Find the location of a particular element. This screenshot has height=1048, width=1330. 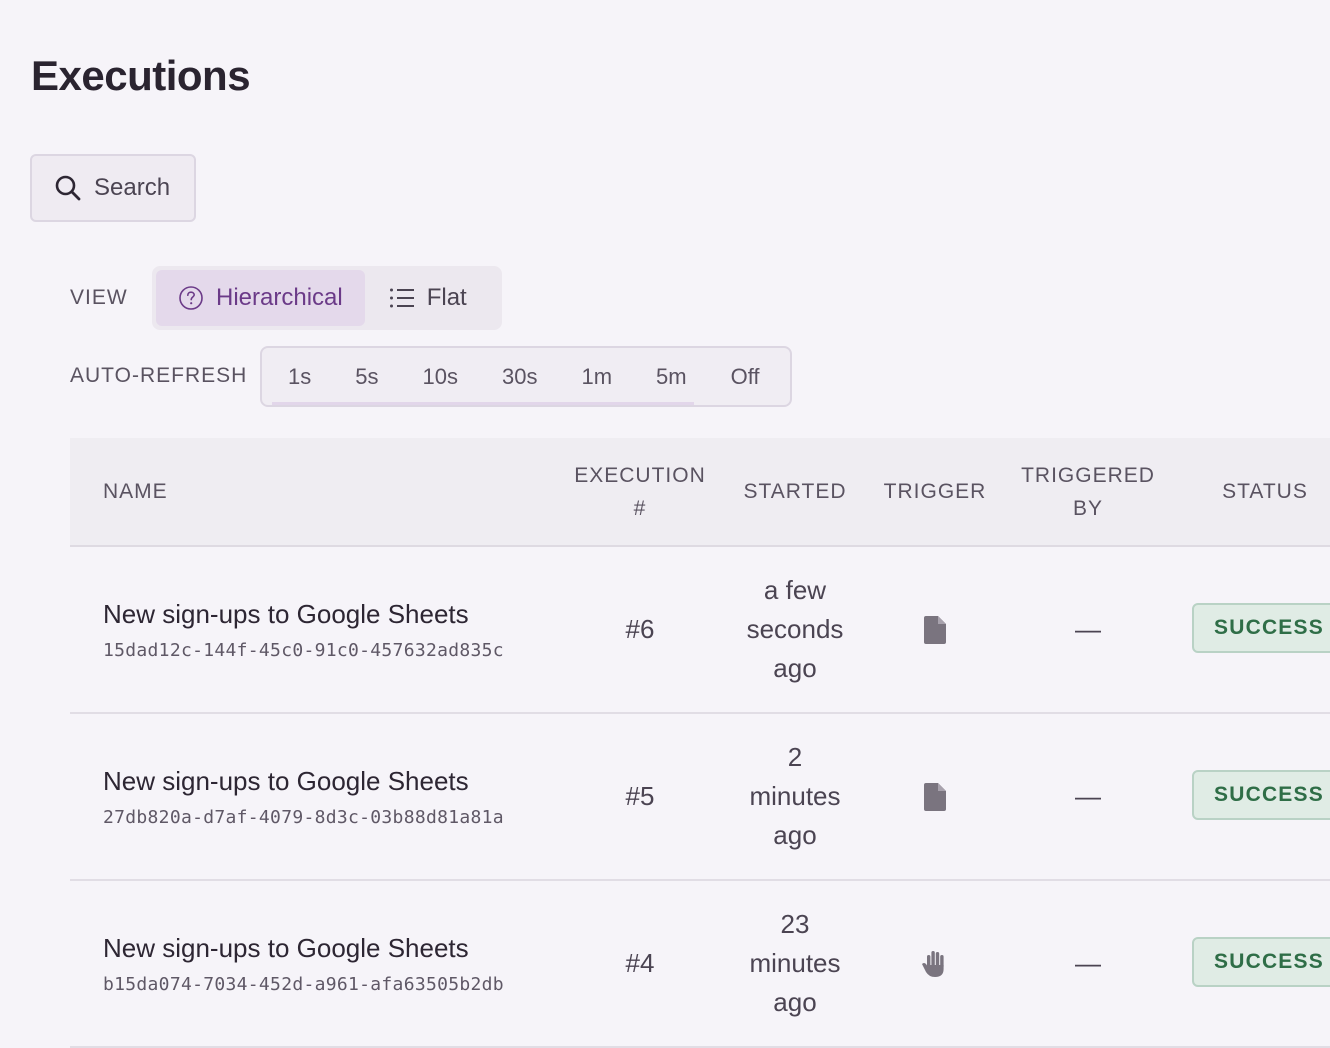

search-button: Search is located at coordinates (113, 188).